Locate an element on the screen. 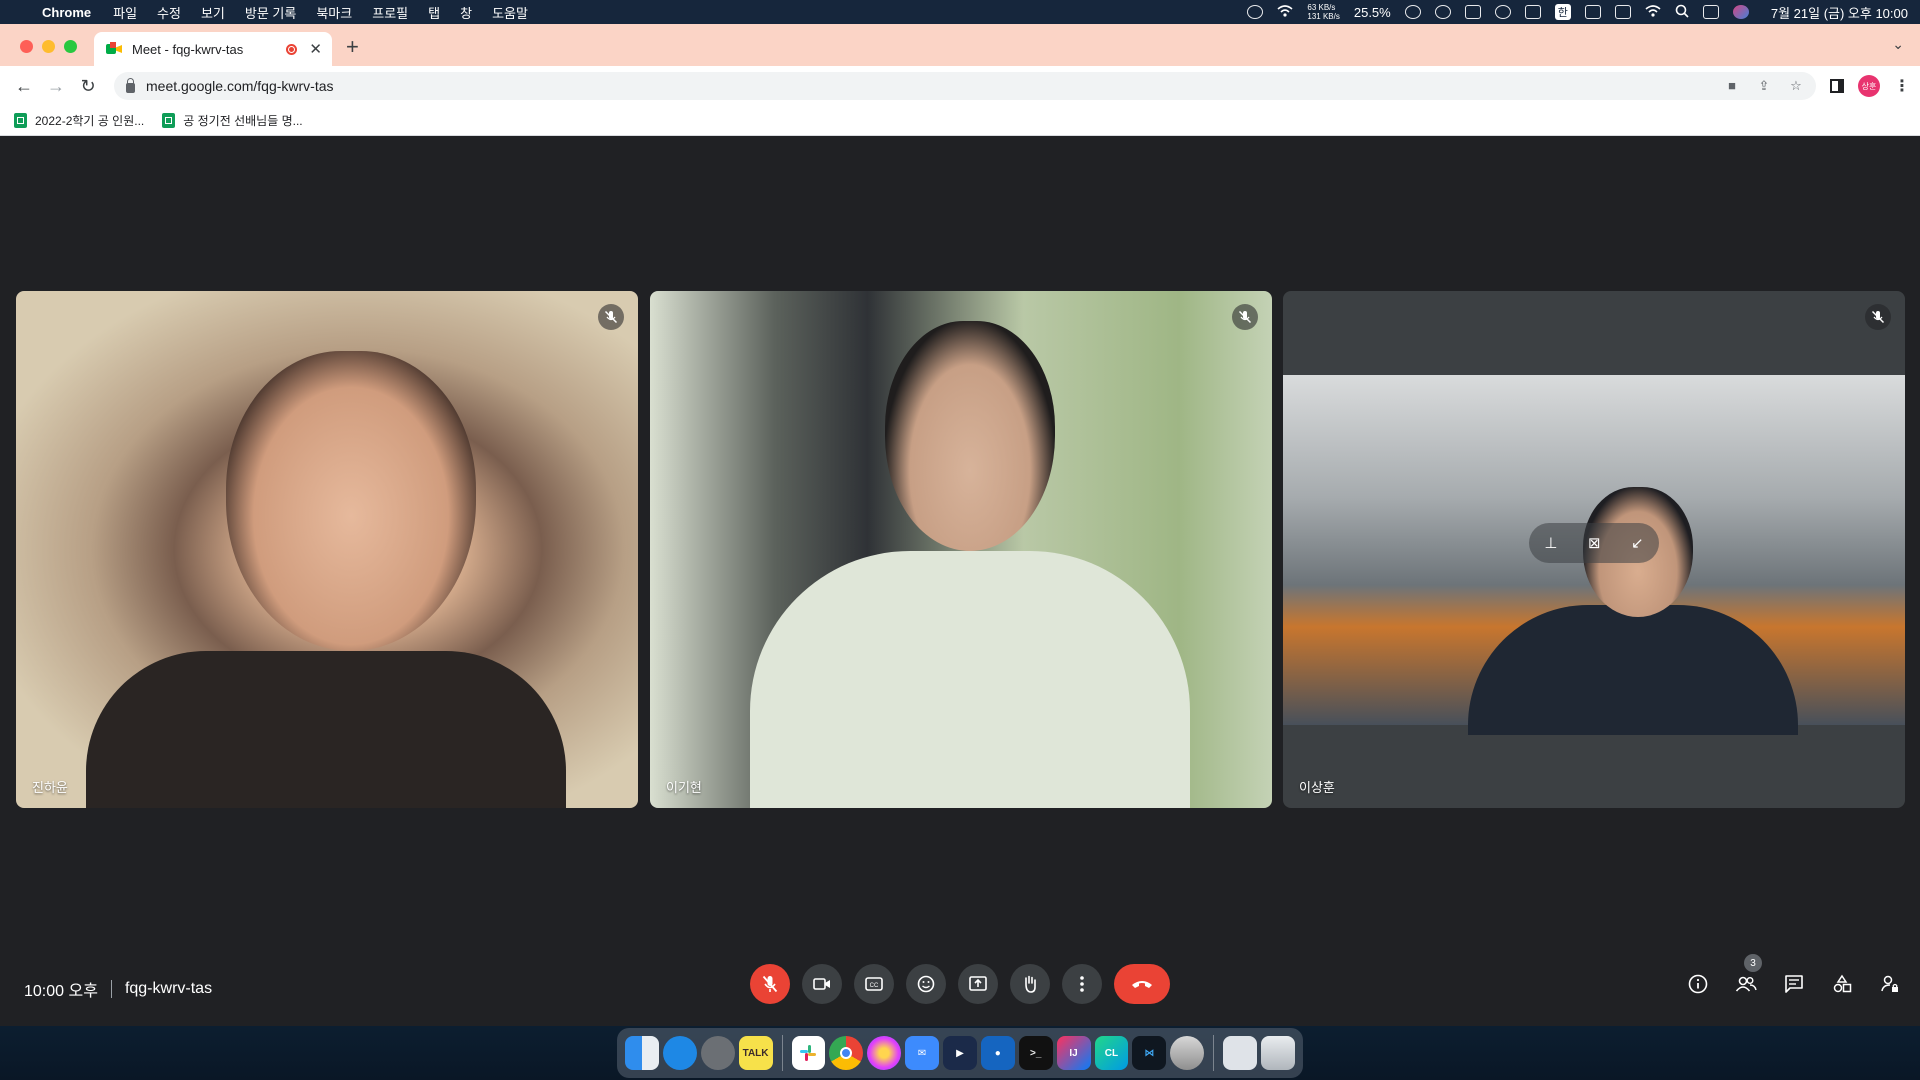 The width and height of the screenshot is (1920, 1080). trash-icon is located at coordinates (1278, 1053).